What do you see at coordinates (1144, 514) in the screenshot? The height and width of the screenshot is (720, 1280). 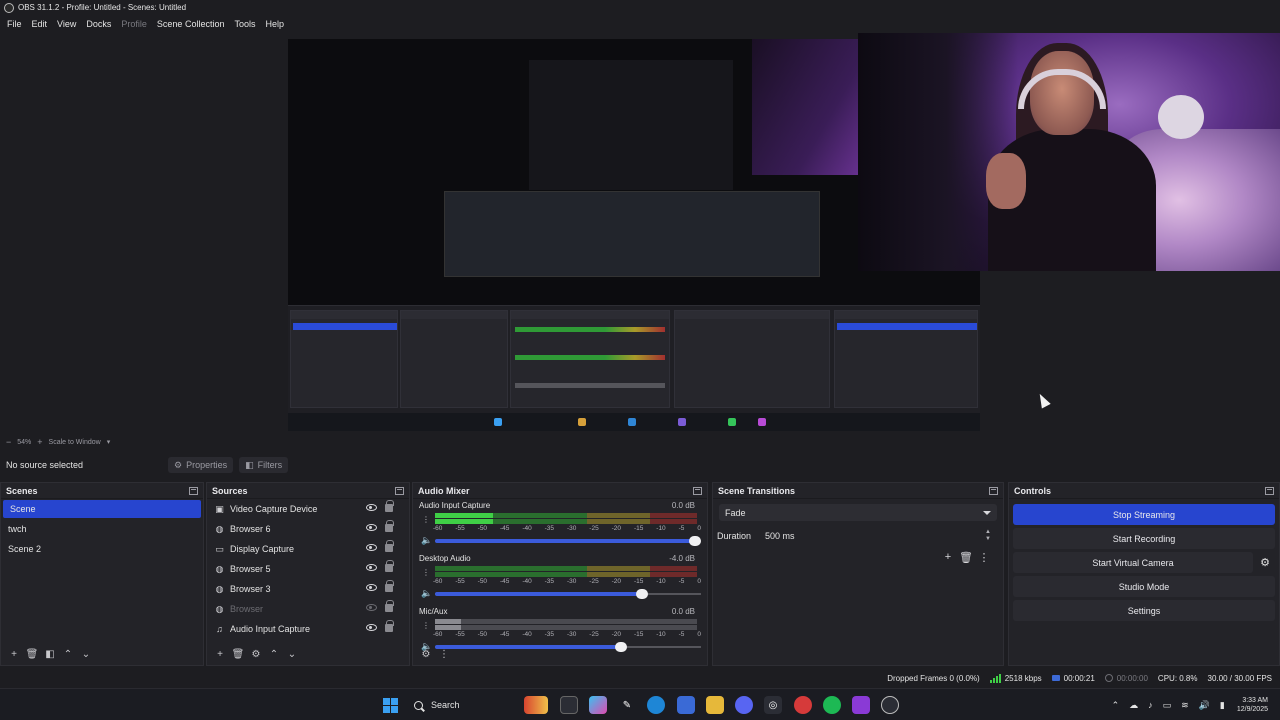 I see `stop-streaming-button: Stop Streaming` at bounding box center [1144, 514].